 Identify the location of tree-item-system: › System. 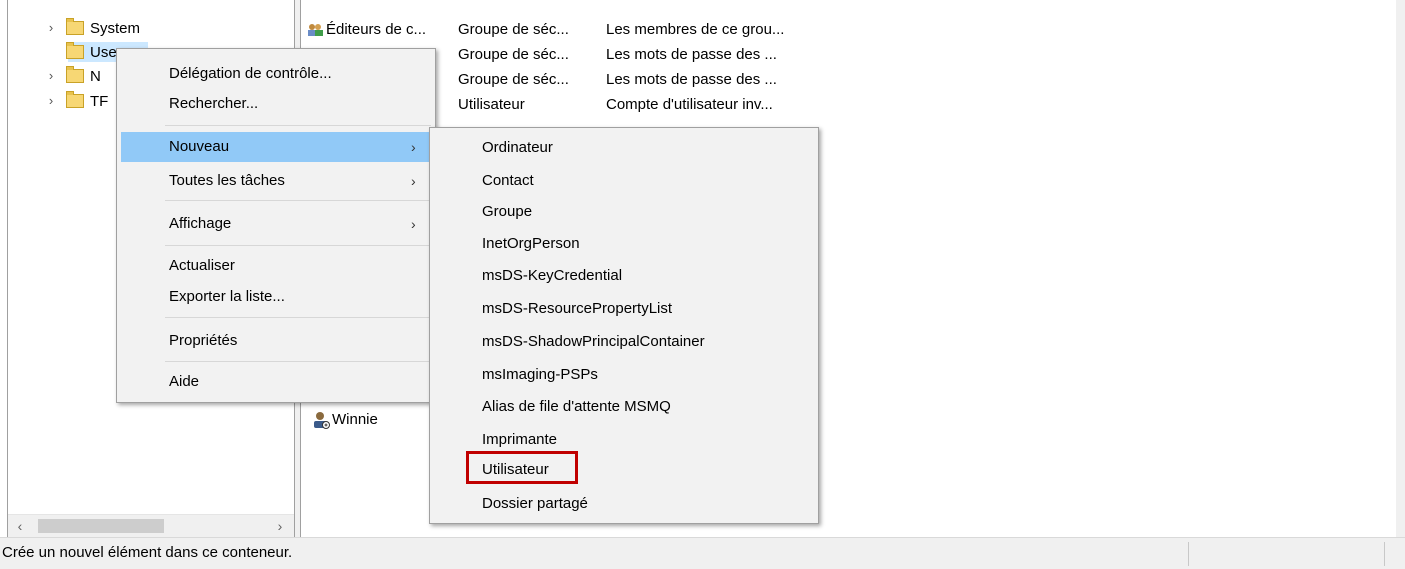
(92, 28).